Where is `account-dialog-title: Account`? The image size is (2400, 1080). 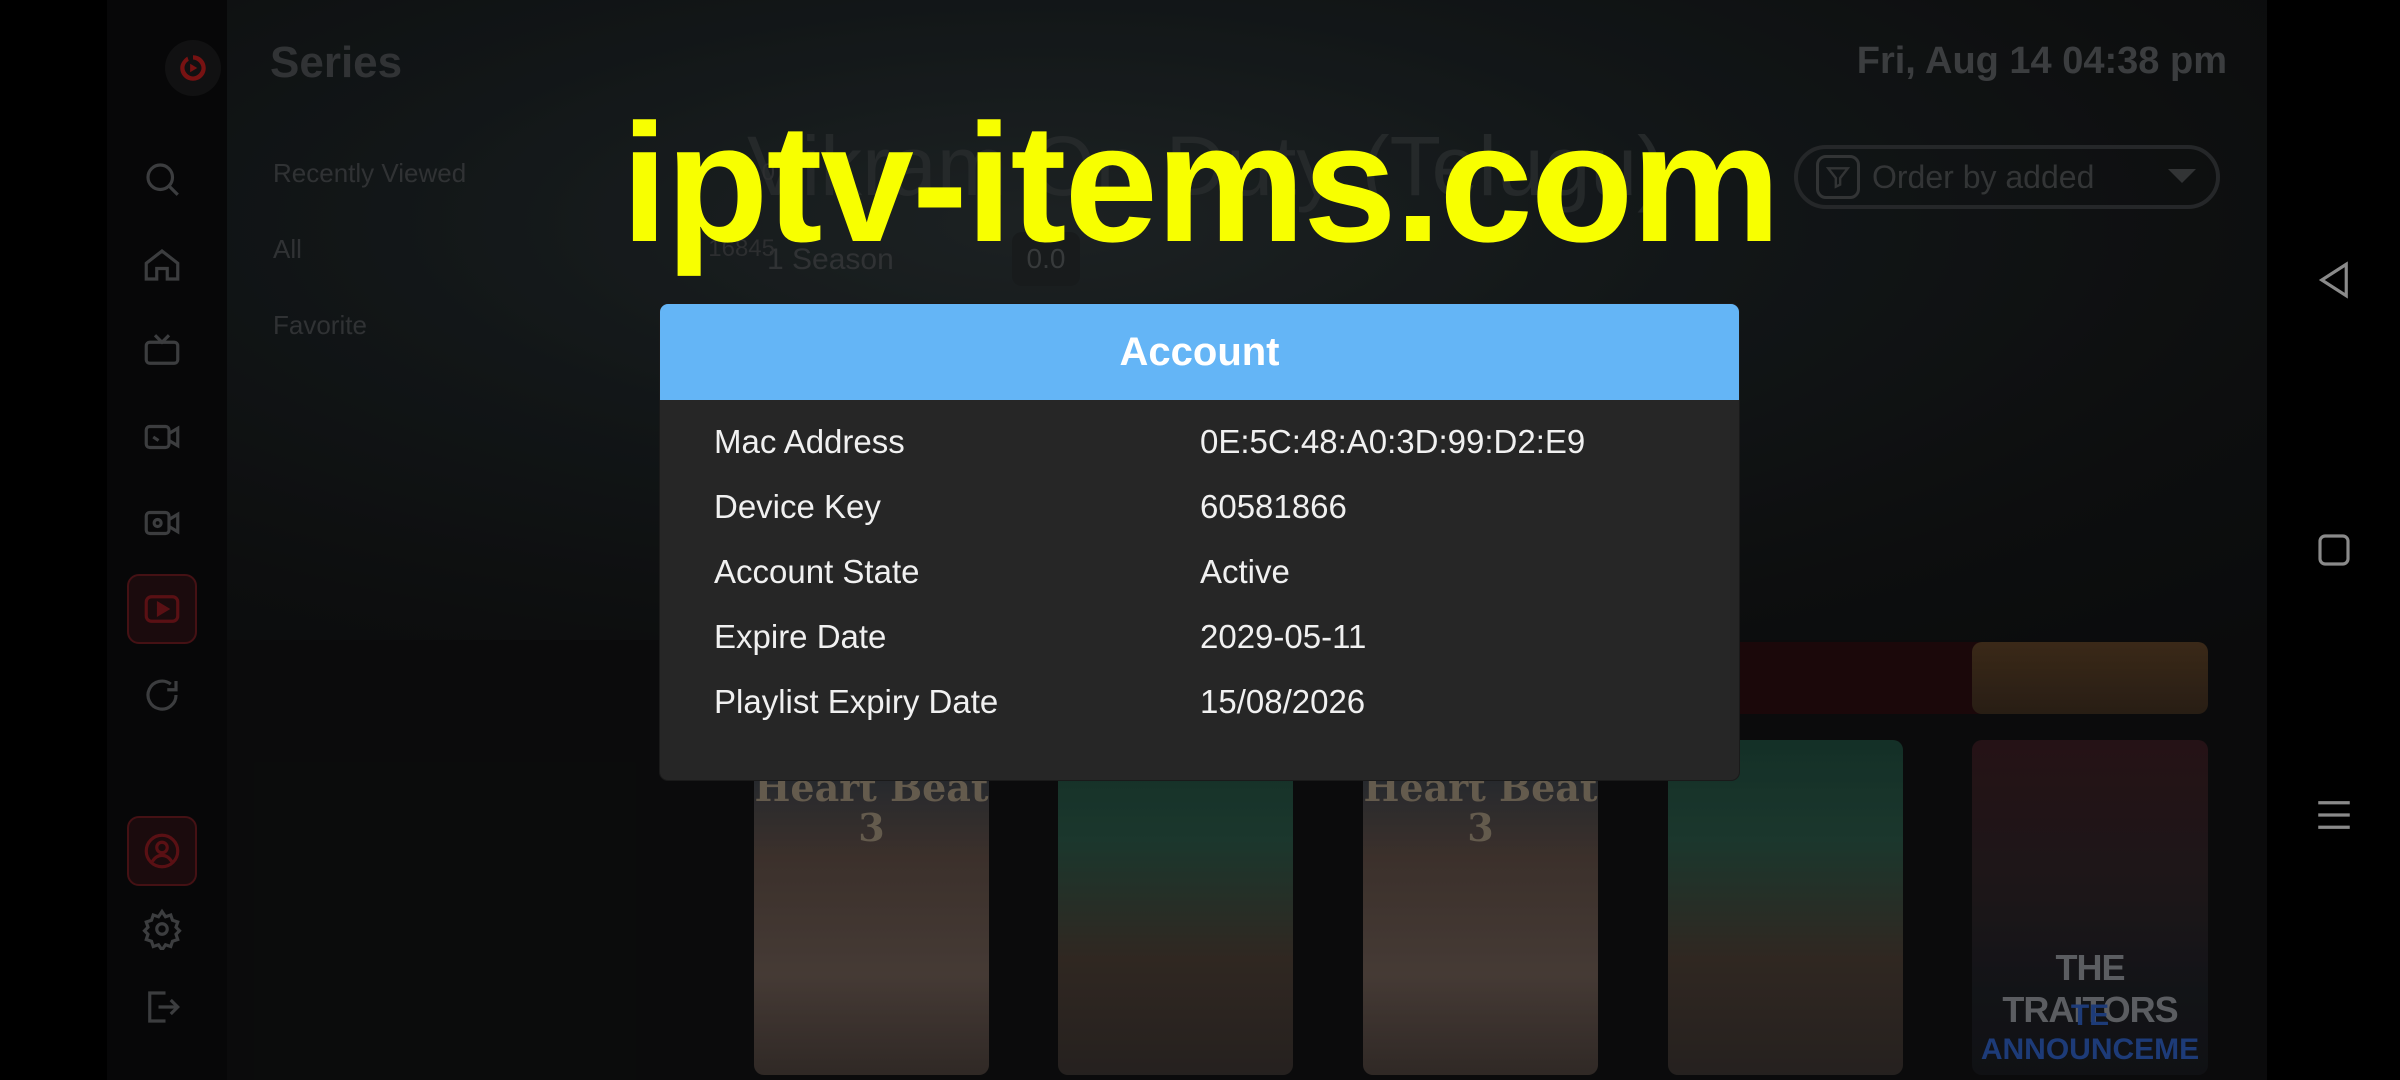
account-dialog-title: Account is located at coordinates (1199, 352).